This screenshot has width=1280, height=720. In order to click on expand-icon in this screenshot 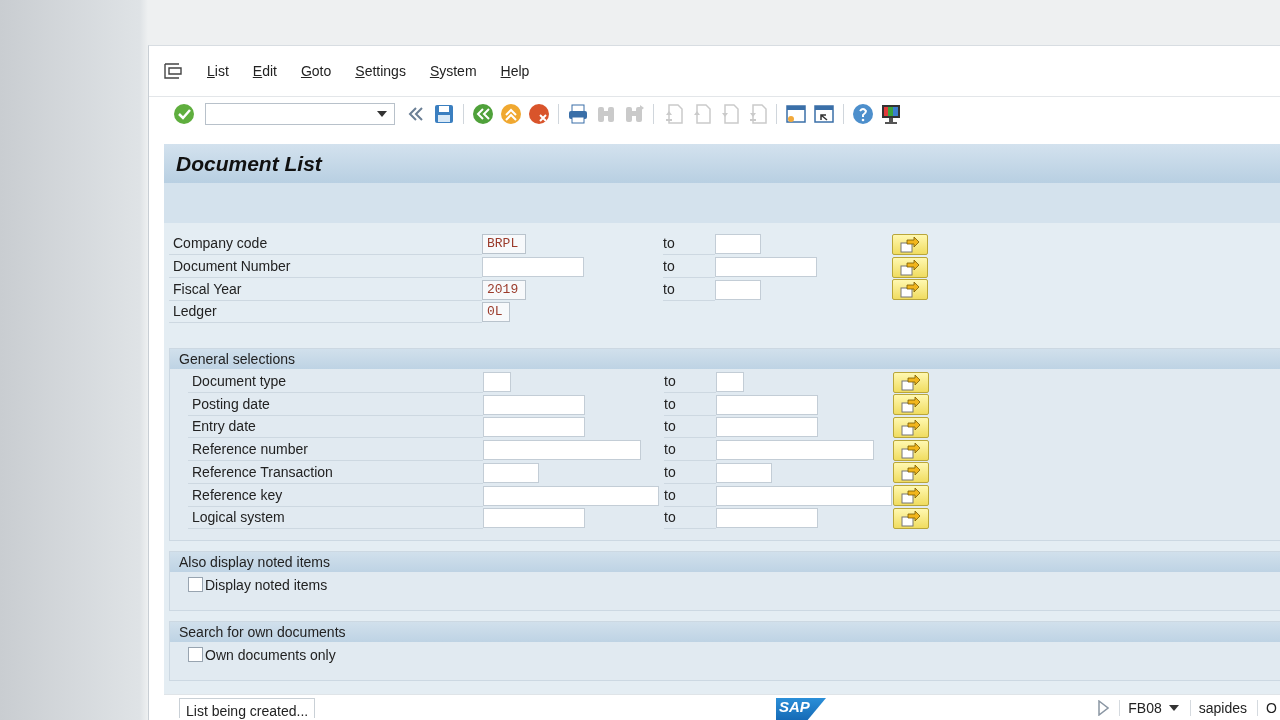, I will do `click(1103, 707)`.